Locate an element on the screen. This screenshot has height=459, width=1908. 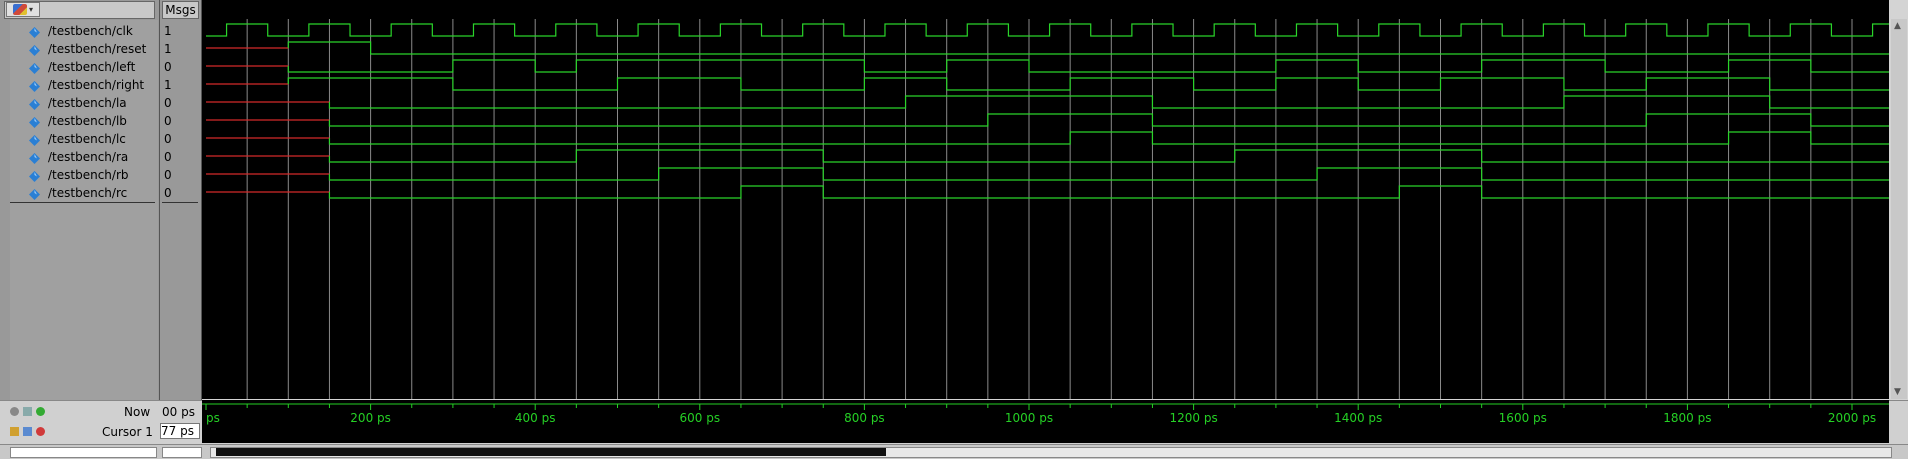
vertical-scrollbar: ▲ ▼ is located at coordinates (1899, 209).